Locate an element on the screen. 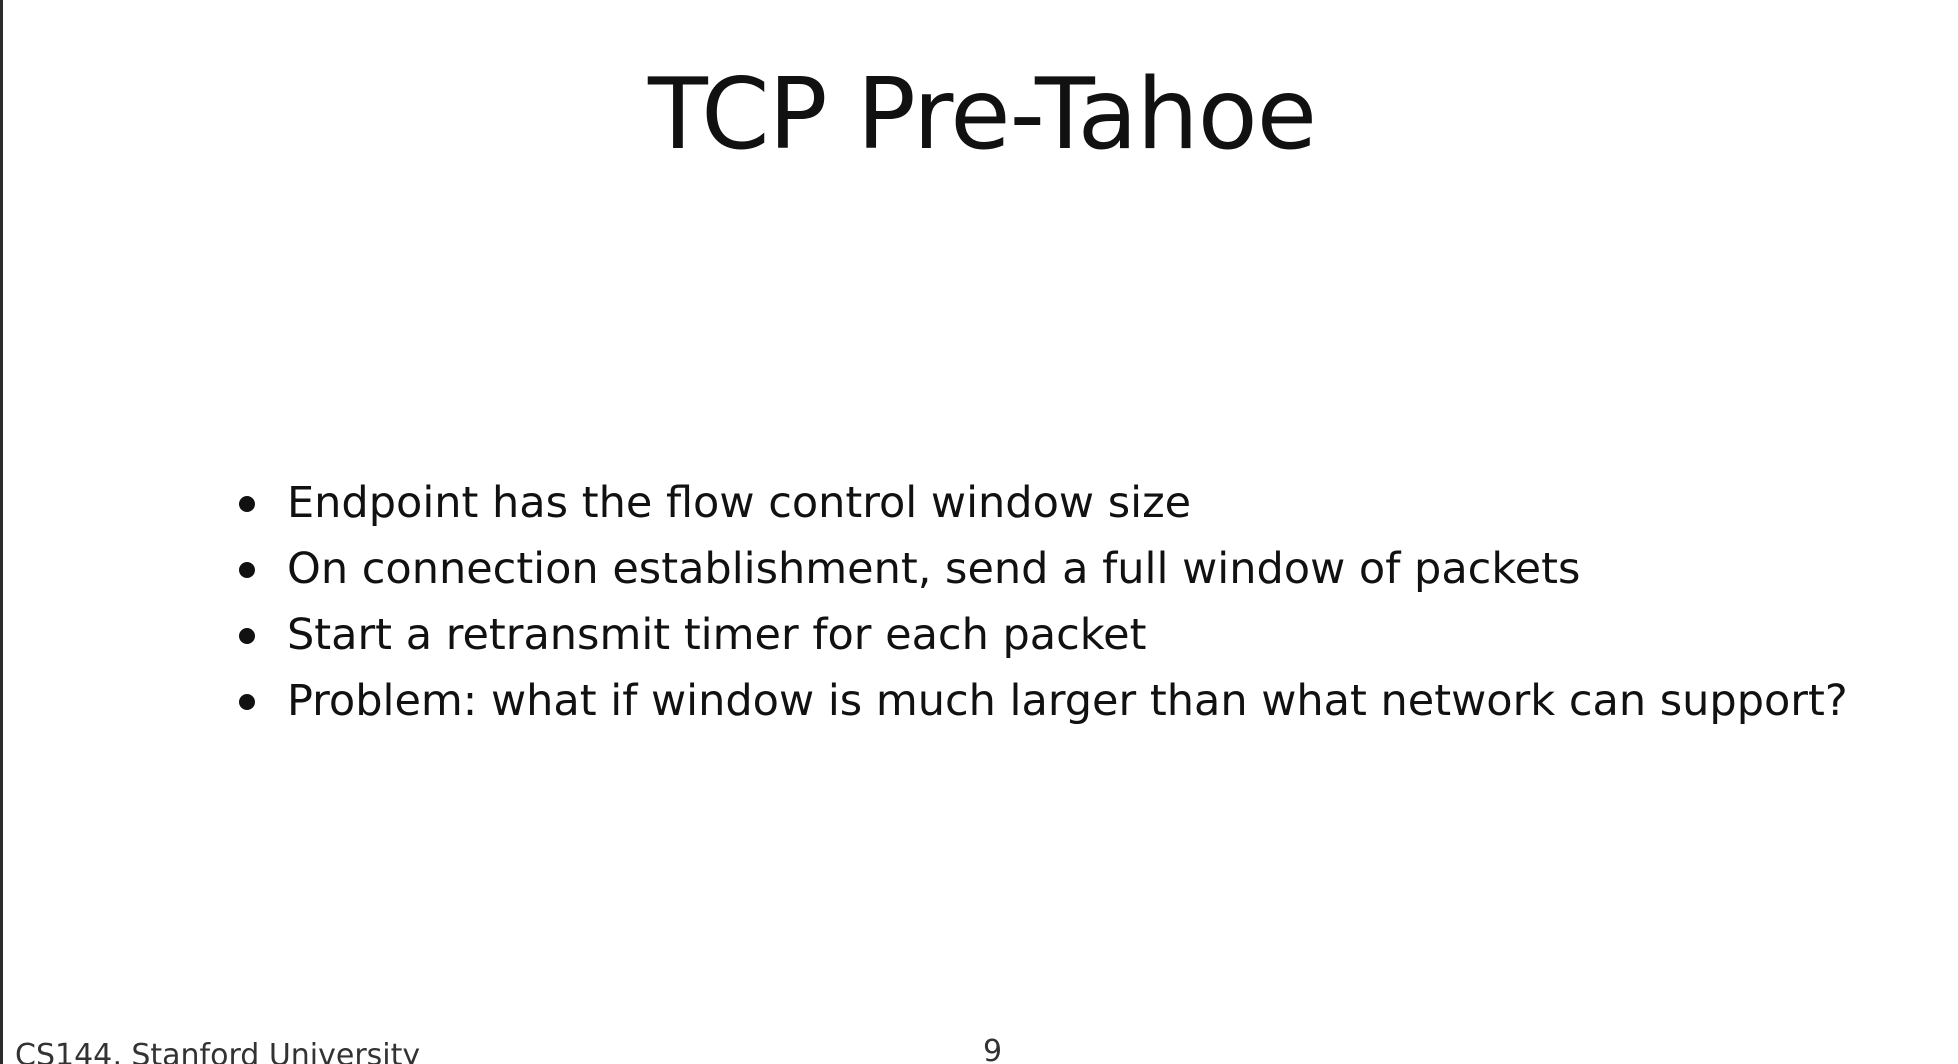 The width and height of the screenshot is (1958, 1064). footer-course-label: CS144, Stanford University is located at coordinates (218, 1051).